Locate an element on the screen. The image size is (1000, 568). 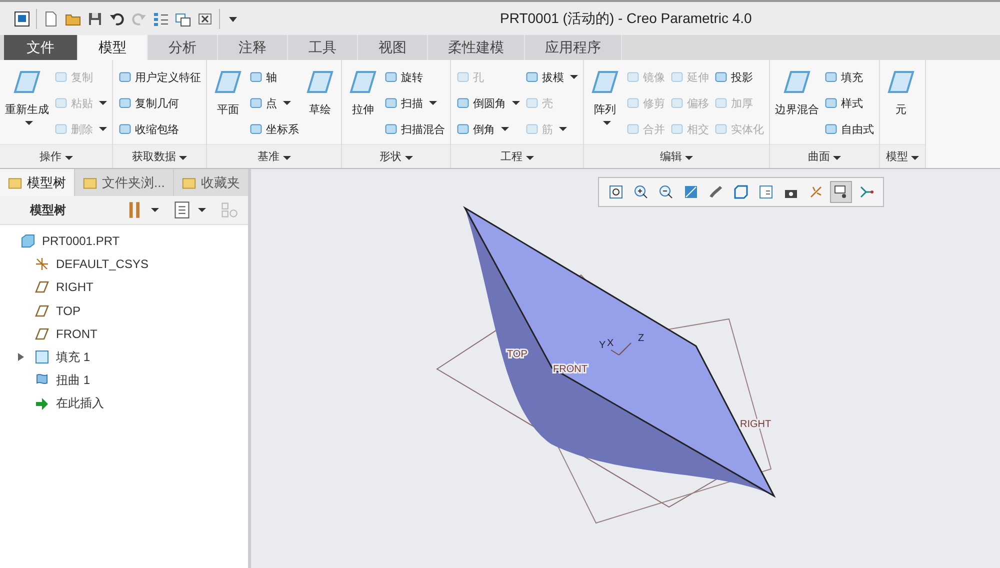
axis-label: Z is located at coordinates (641, 338).